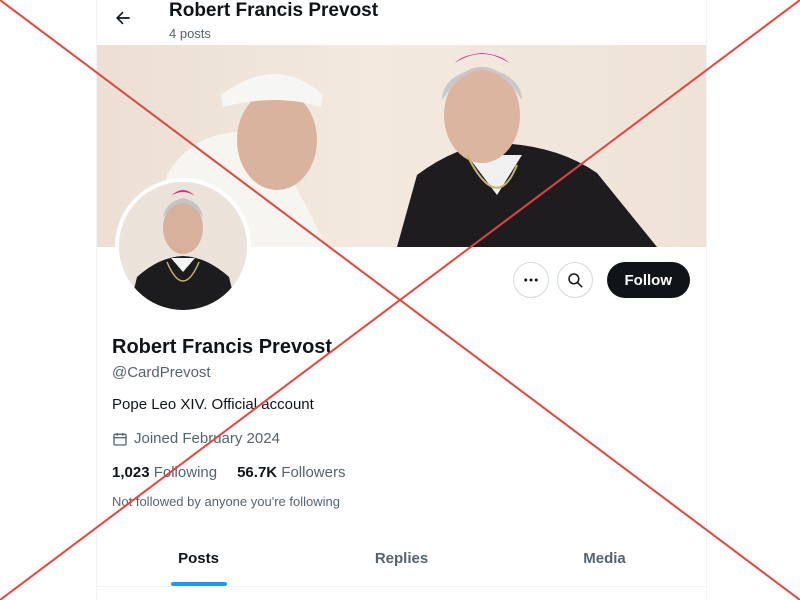 The image size is (800, 600). I want to click on more-icon, so click(530, 280).